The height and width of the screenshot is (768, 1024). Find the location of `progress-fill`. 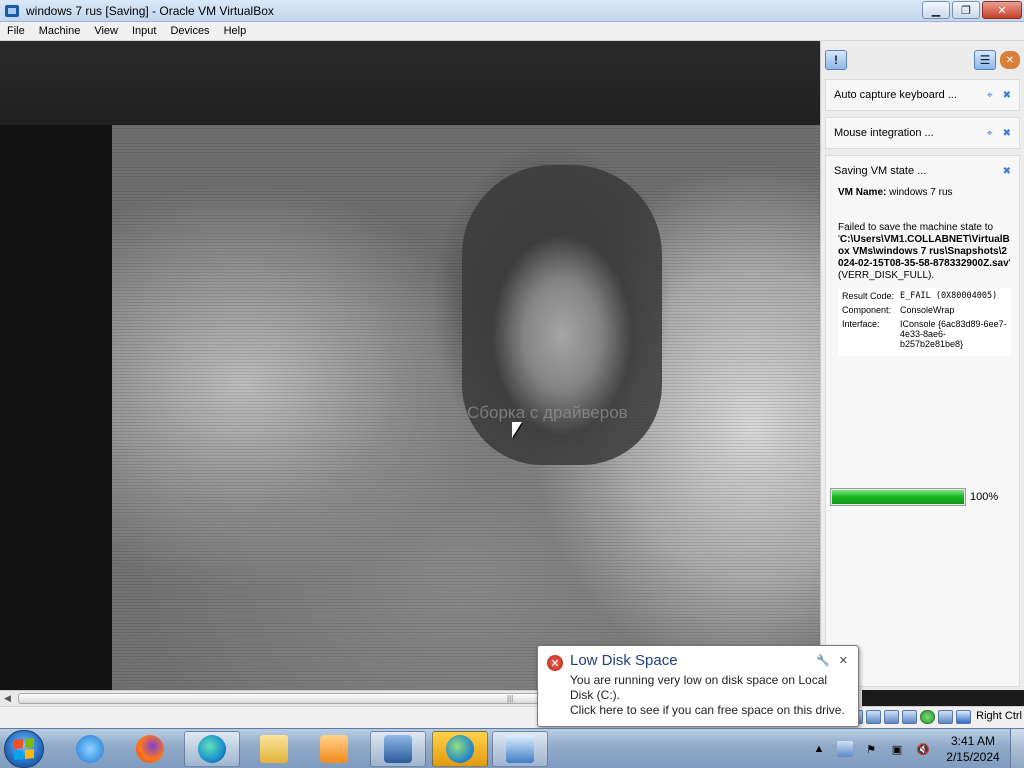

progress-fill is located at coordinates (898, 497).